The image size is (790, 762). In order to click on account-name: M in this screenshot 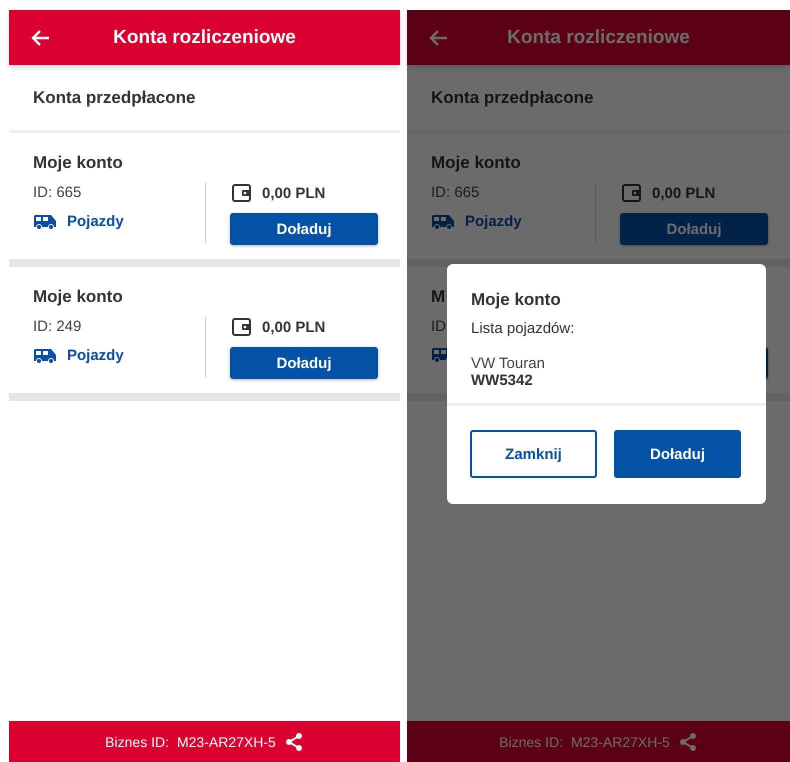, I will do `click(438, 297)`.